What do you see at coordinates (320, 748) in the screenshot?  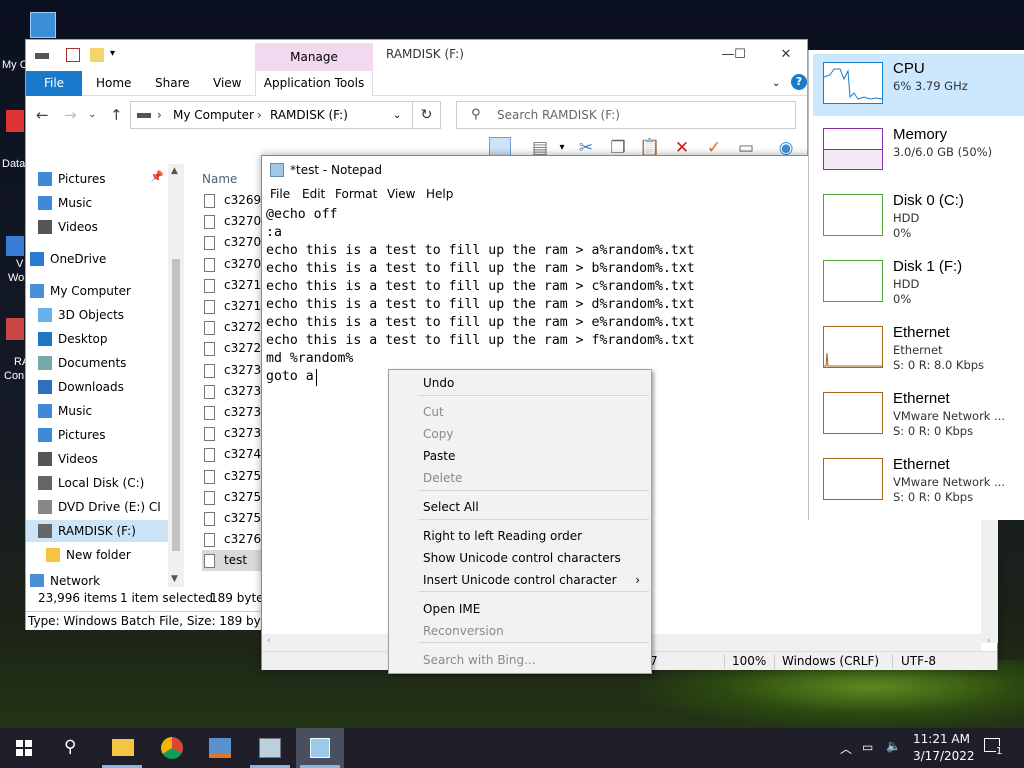 I see `taskbar-notepad` at bounding box center [320, 748].